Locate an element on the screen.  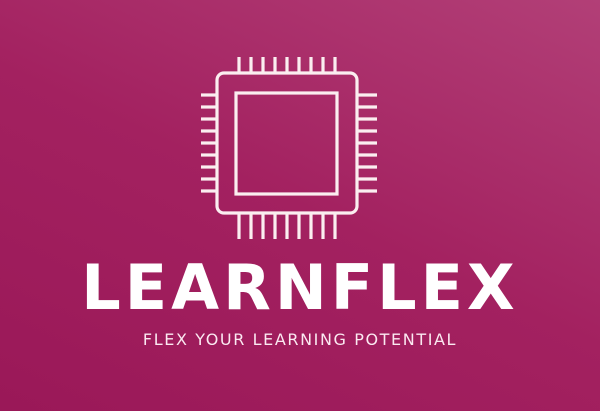
brand-name: LEARNFLEX is located at coordinates (300, 287).